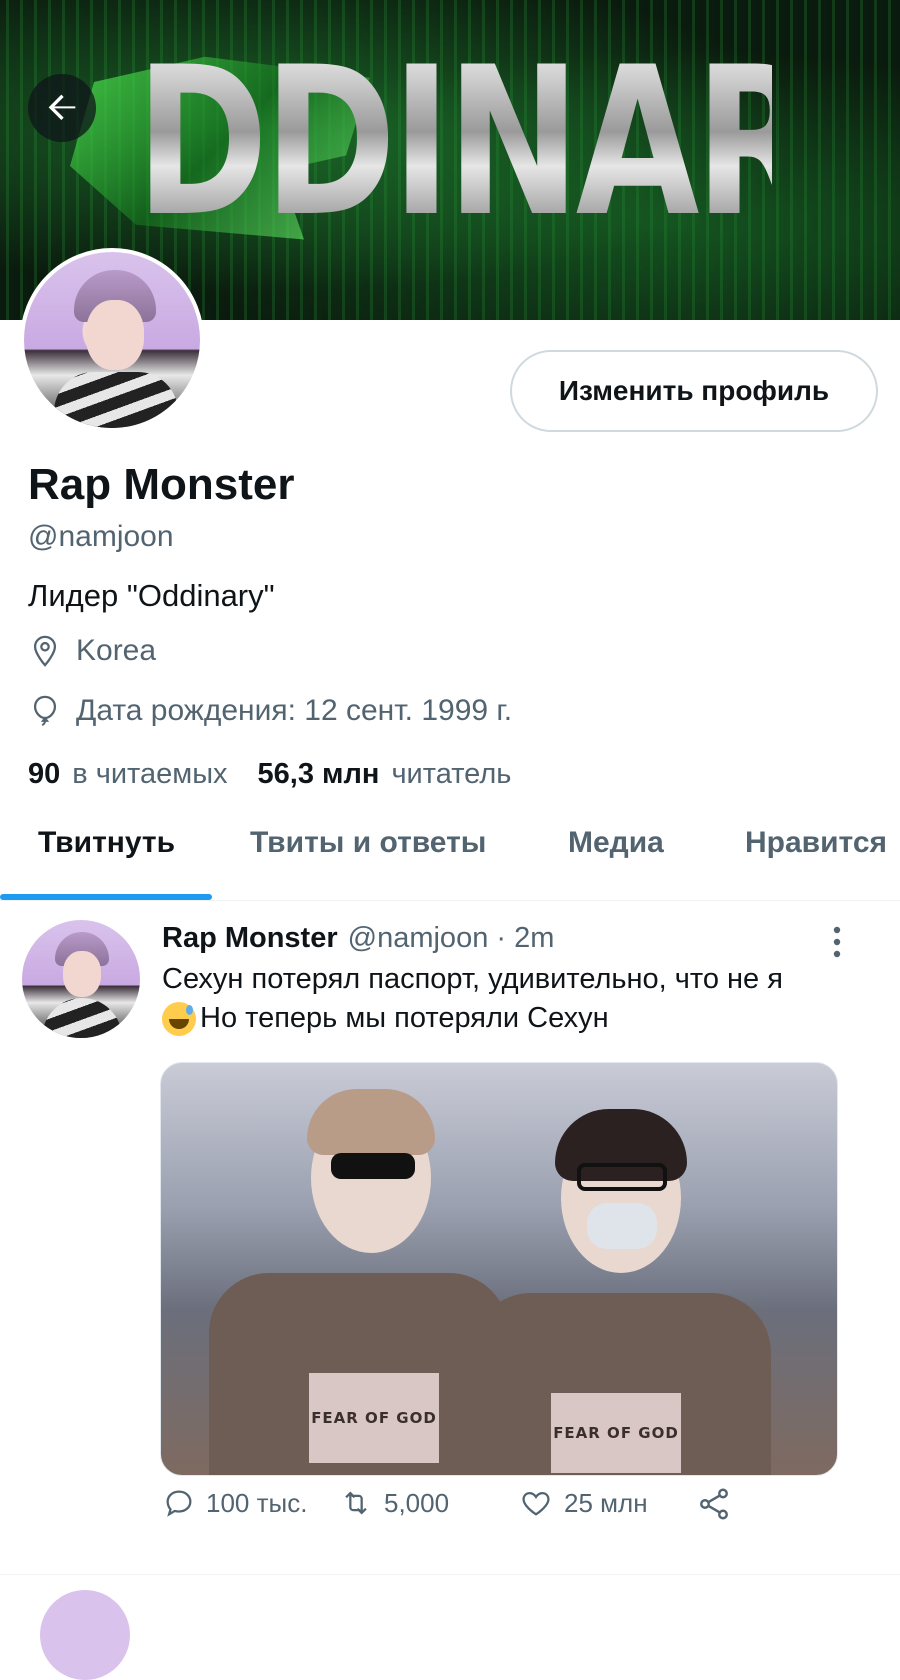  I want to click on shirt-print-right: FEAR OF GOD, so click(616, 1433).